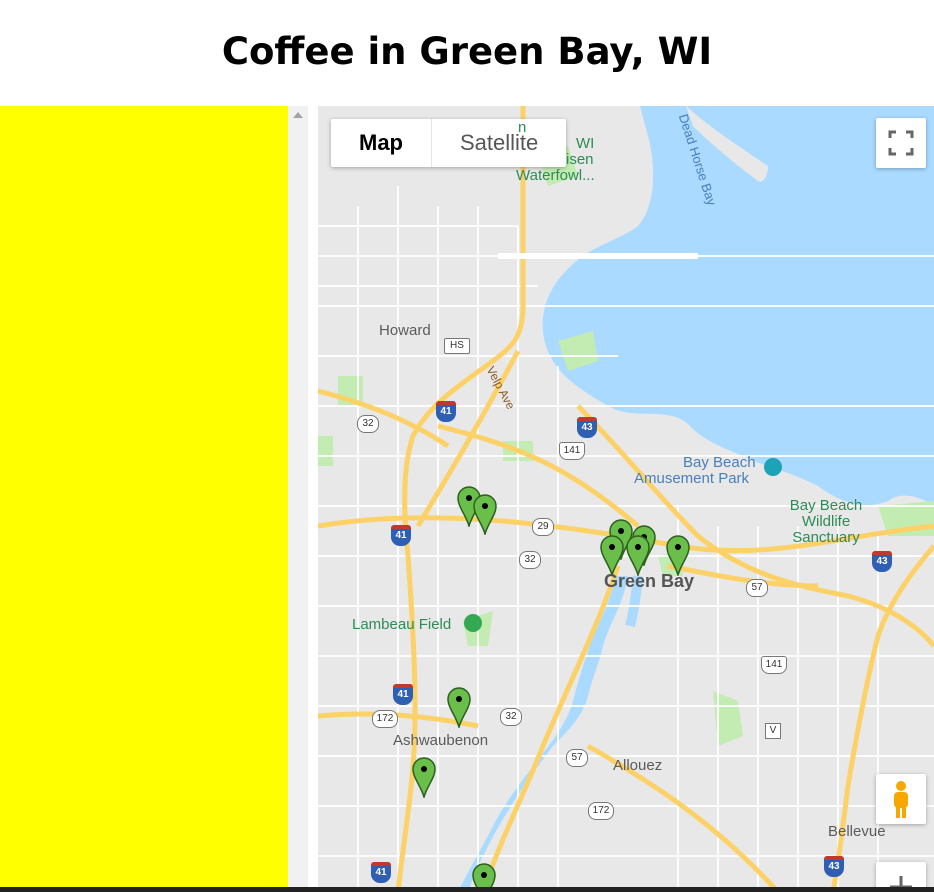 This screenshot has width=934, height=892. I want to click on ashwaubenon-label: Ashwaubenon, so click(441, 740).